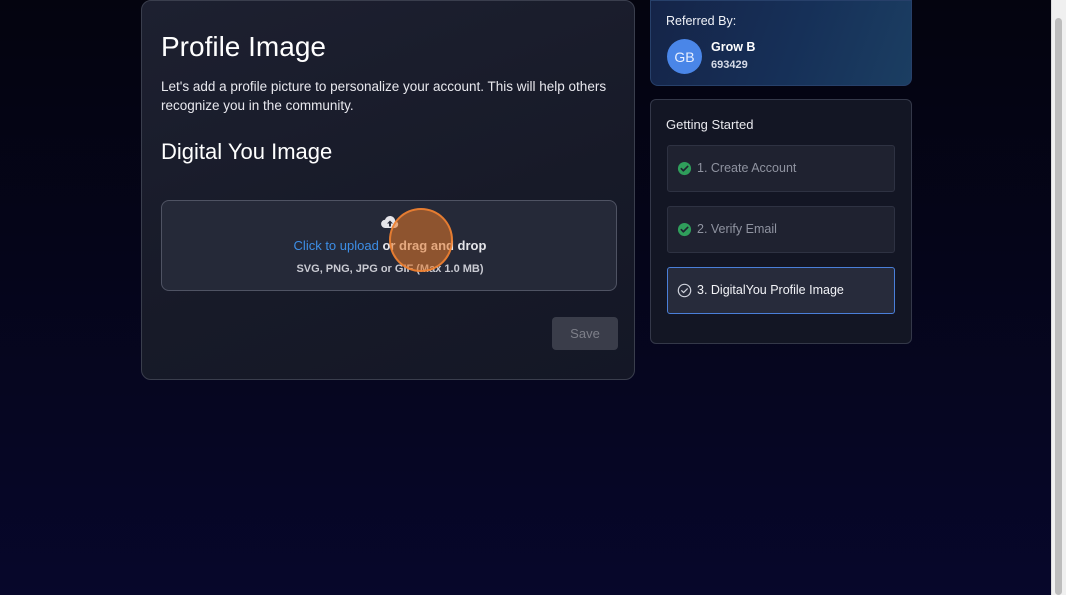 The image size is (1066, 595). Describe the element at coordinates (781, 229) in the screenshot. I see `step-verify-email: 2. Verify Email` at that location.